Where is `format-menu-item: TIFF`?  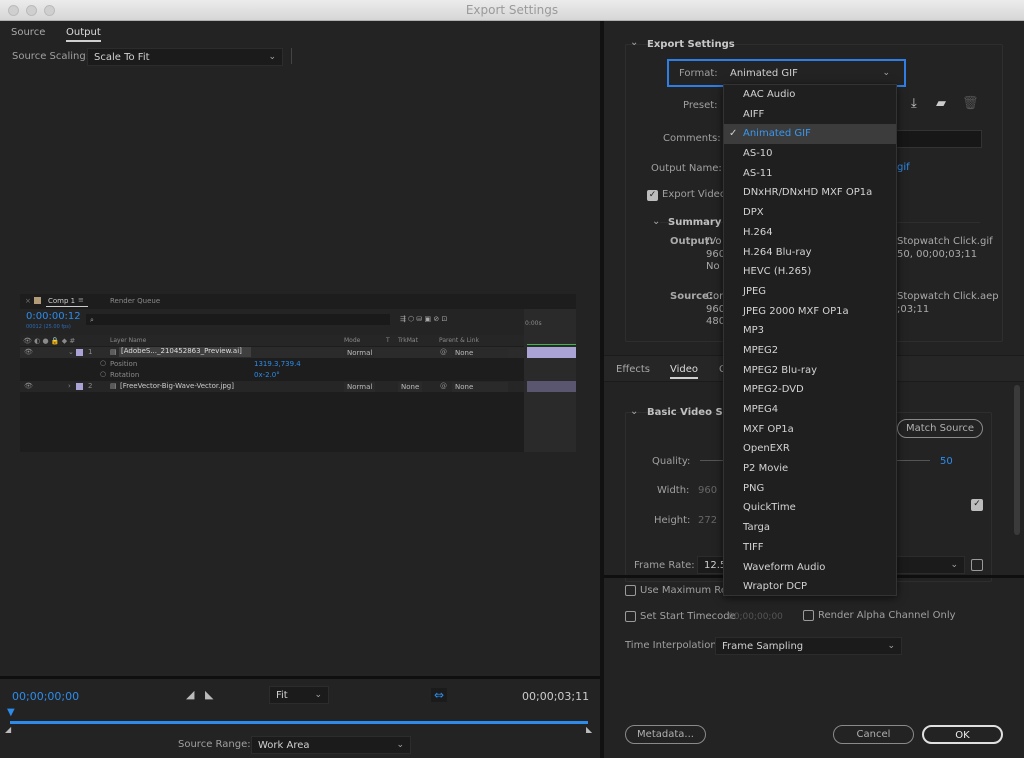
format-menu-item: TIFF is located at coordinates (810, 548).